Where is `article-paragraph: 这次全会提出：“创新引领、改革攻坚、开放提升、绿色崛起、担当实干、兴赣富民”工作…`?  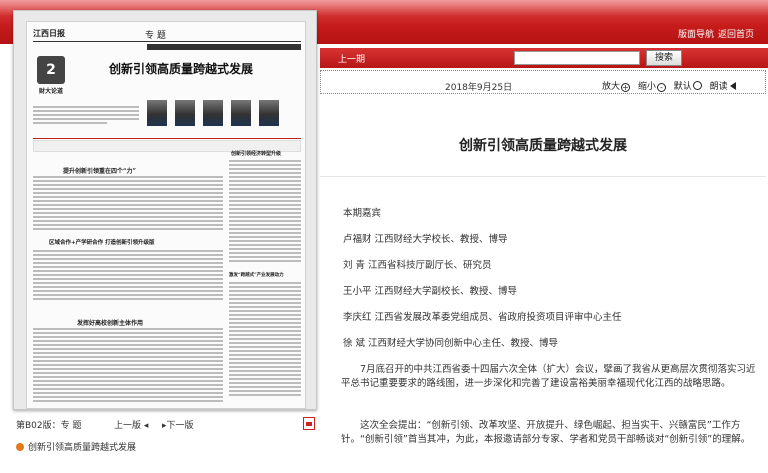 article-paragraph: 这次全会提出：“创新引领、改革攻坚、开放提升、绿色崛起、担当实干、兴赣富民”工作… is located at coordinates (546, 432).